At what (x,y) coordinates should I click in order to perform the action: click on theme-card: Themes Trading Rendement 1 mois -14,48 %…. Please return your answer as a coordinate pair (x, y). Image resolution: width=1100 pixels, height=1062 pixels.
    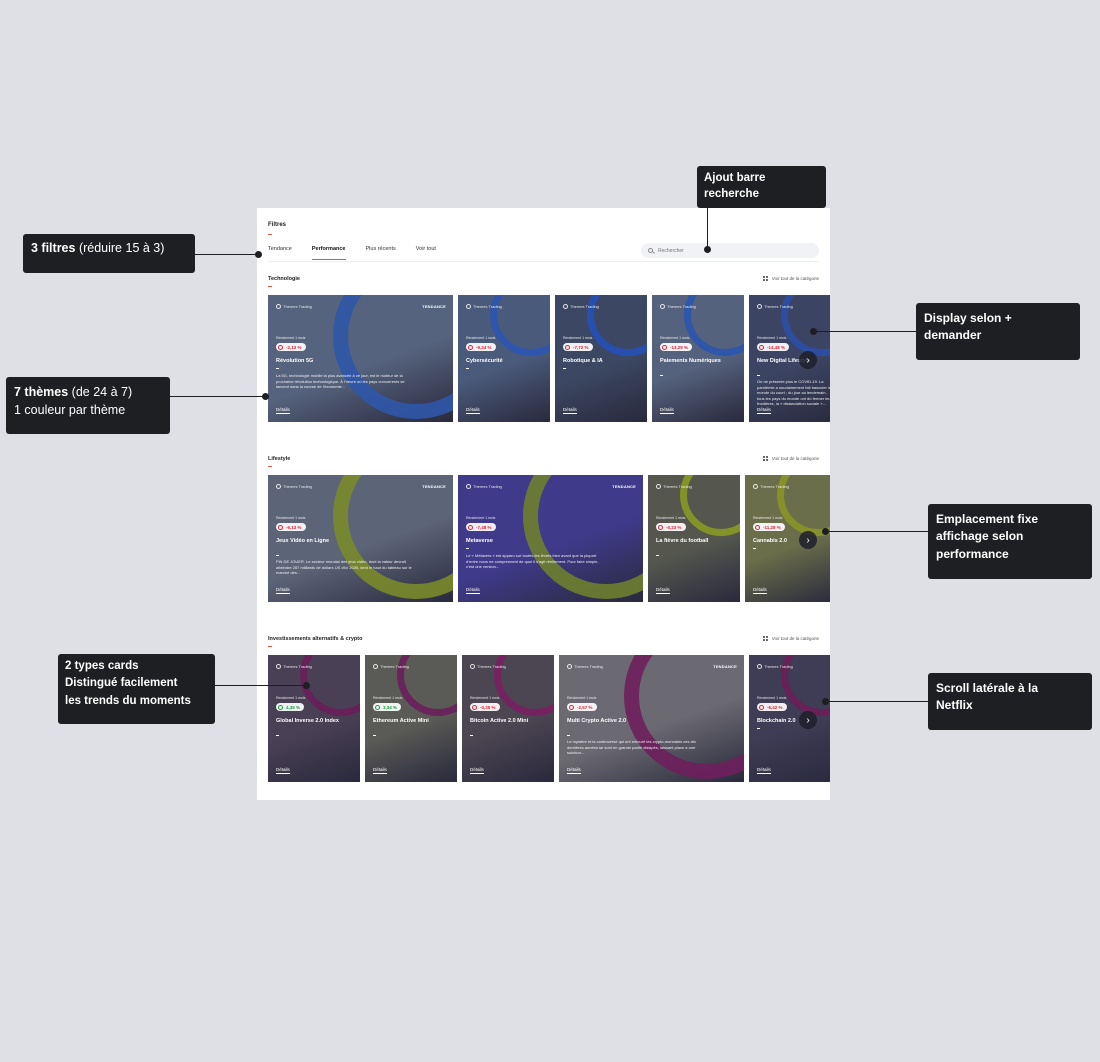
    Looking at the image, I should click on (789, 358).